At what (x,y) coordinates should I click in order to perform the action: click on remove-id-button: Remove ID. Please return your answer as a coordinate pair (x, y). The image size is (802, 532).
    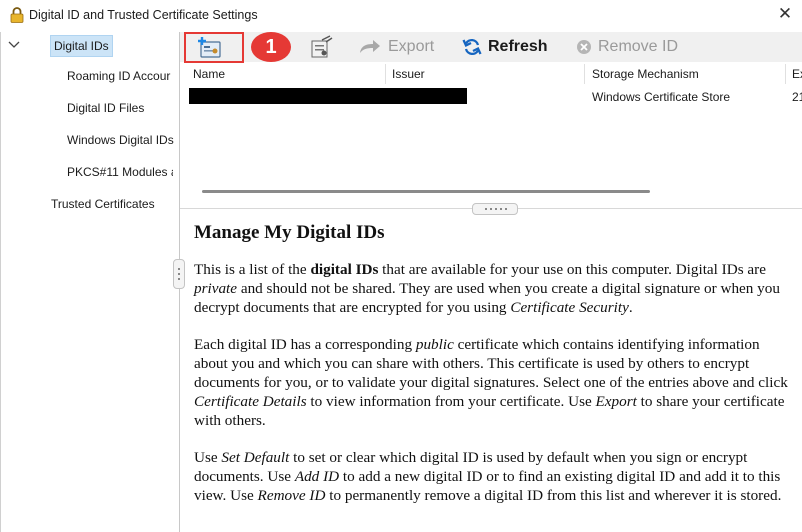
    Looking at the image, I should click on (627, 47).